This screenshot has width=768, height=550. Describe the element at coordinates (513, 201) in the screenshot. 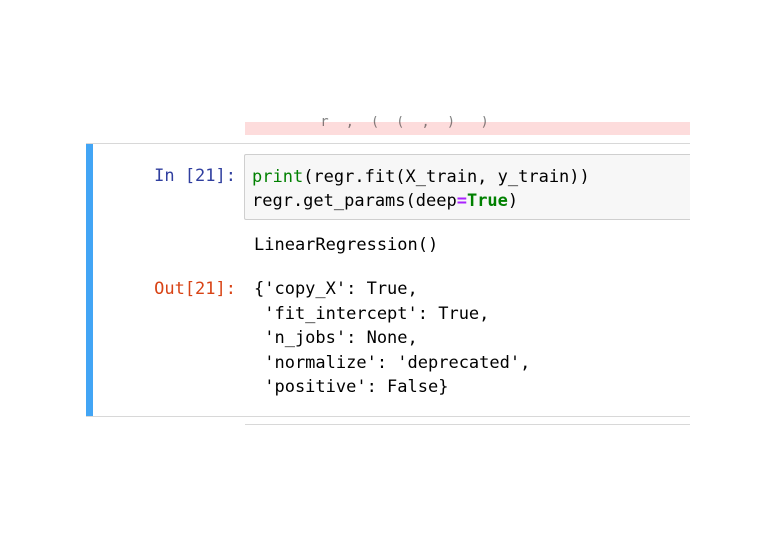

I see `code-line-2-after: )` at that location.